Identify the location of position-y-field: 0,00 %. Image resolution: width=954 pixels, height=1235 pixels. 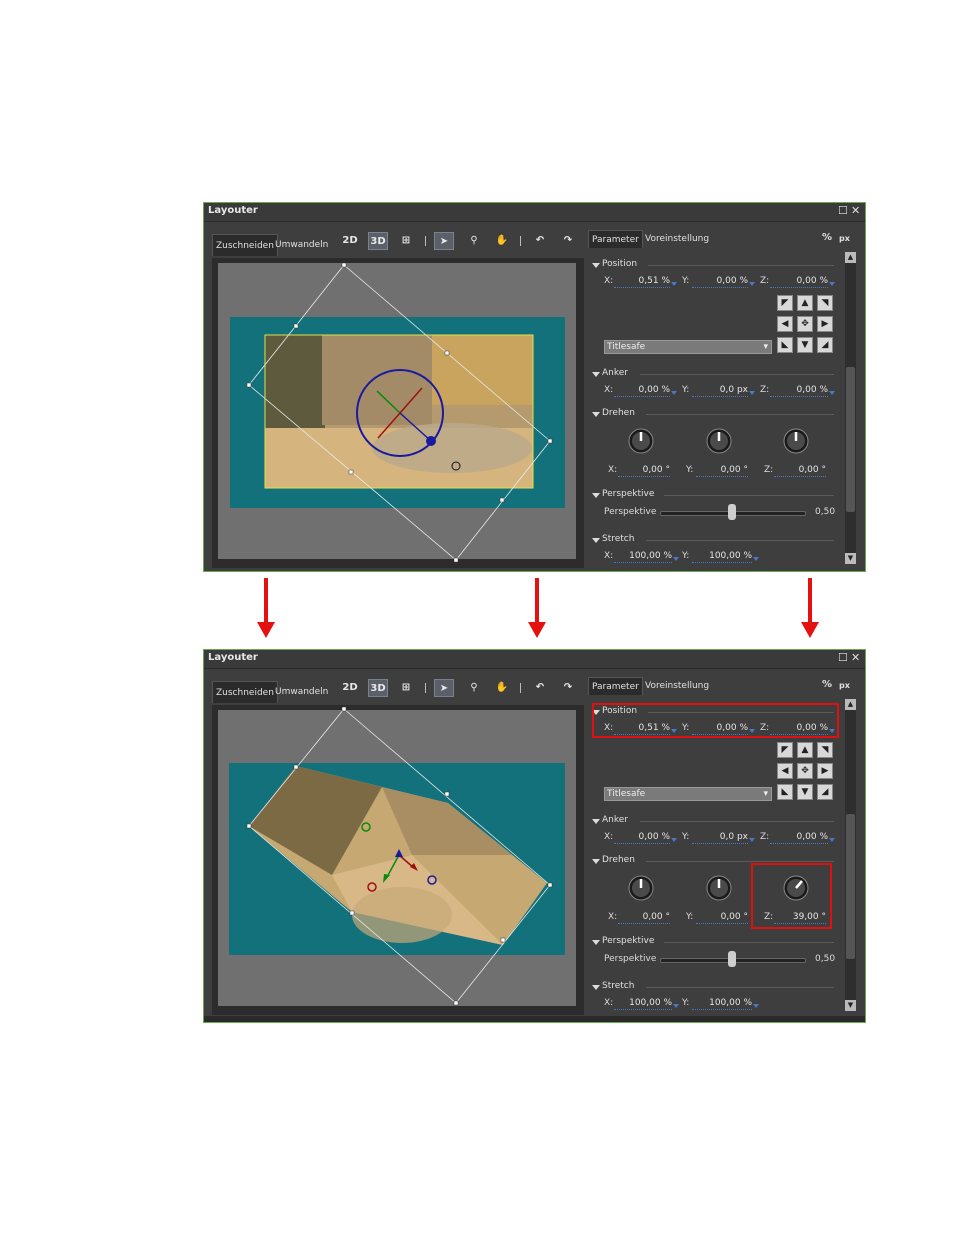
(720, 282).